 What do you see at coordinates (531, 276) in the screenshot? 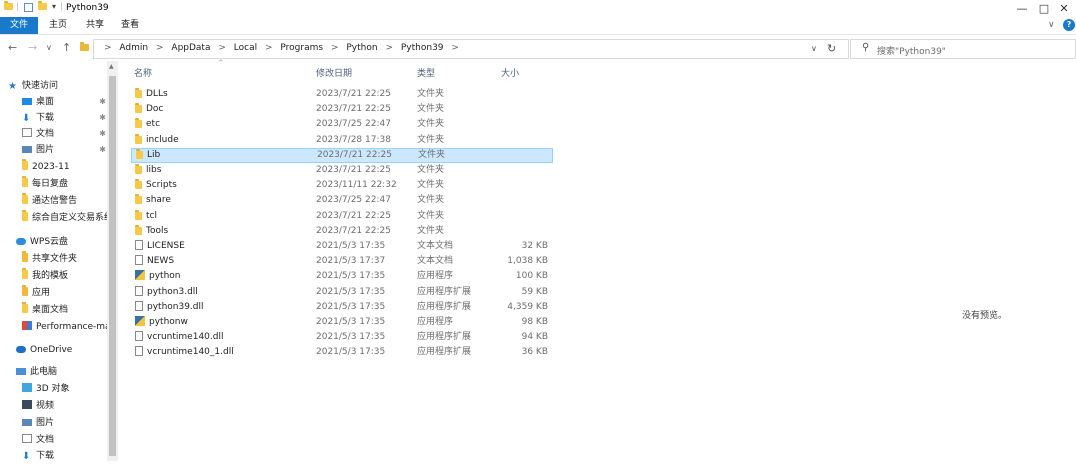
I see `file-size: 100 KB` at bounding box center [531, 276].